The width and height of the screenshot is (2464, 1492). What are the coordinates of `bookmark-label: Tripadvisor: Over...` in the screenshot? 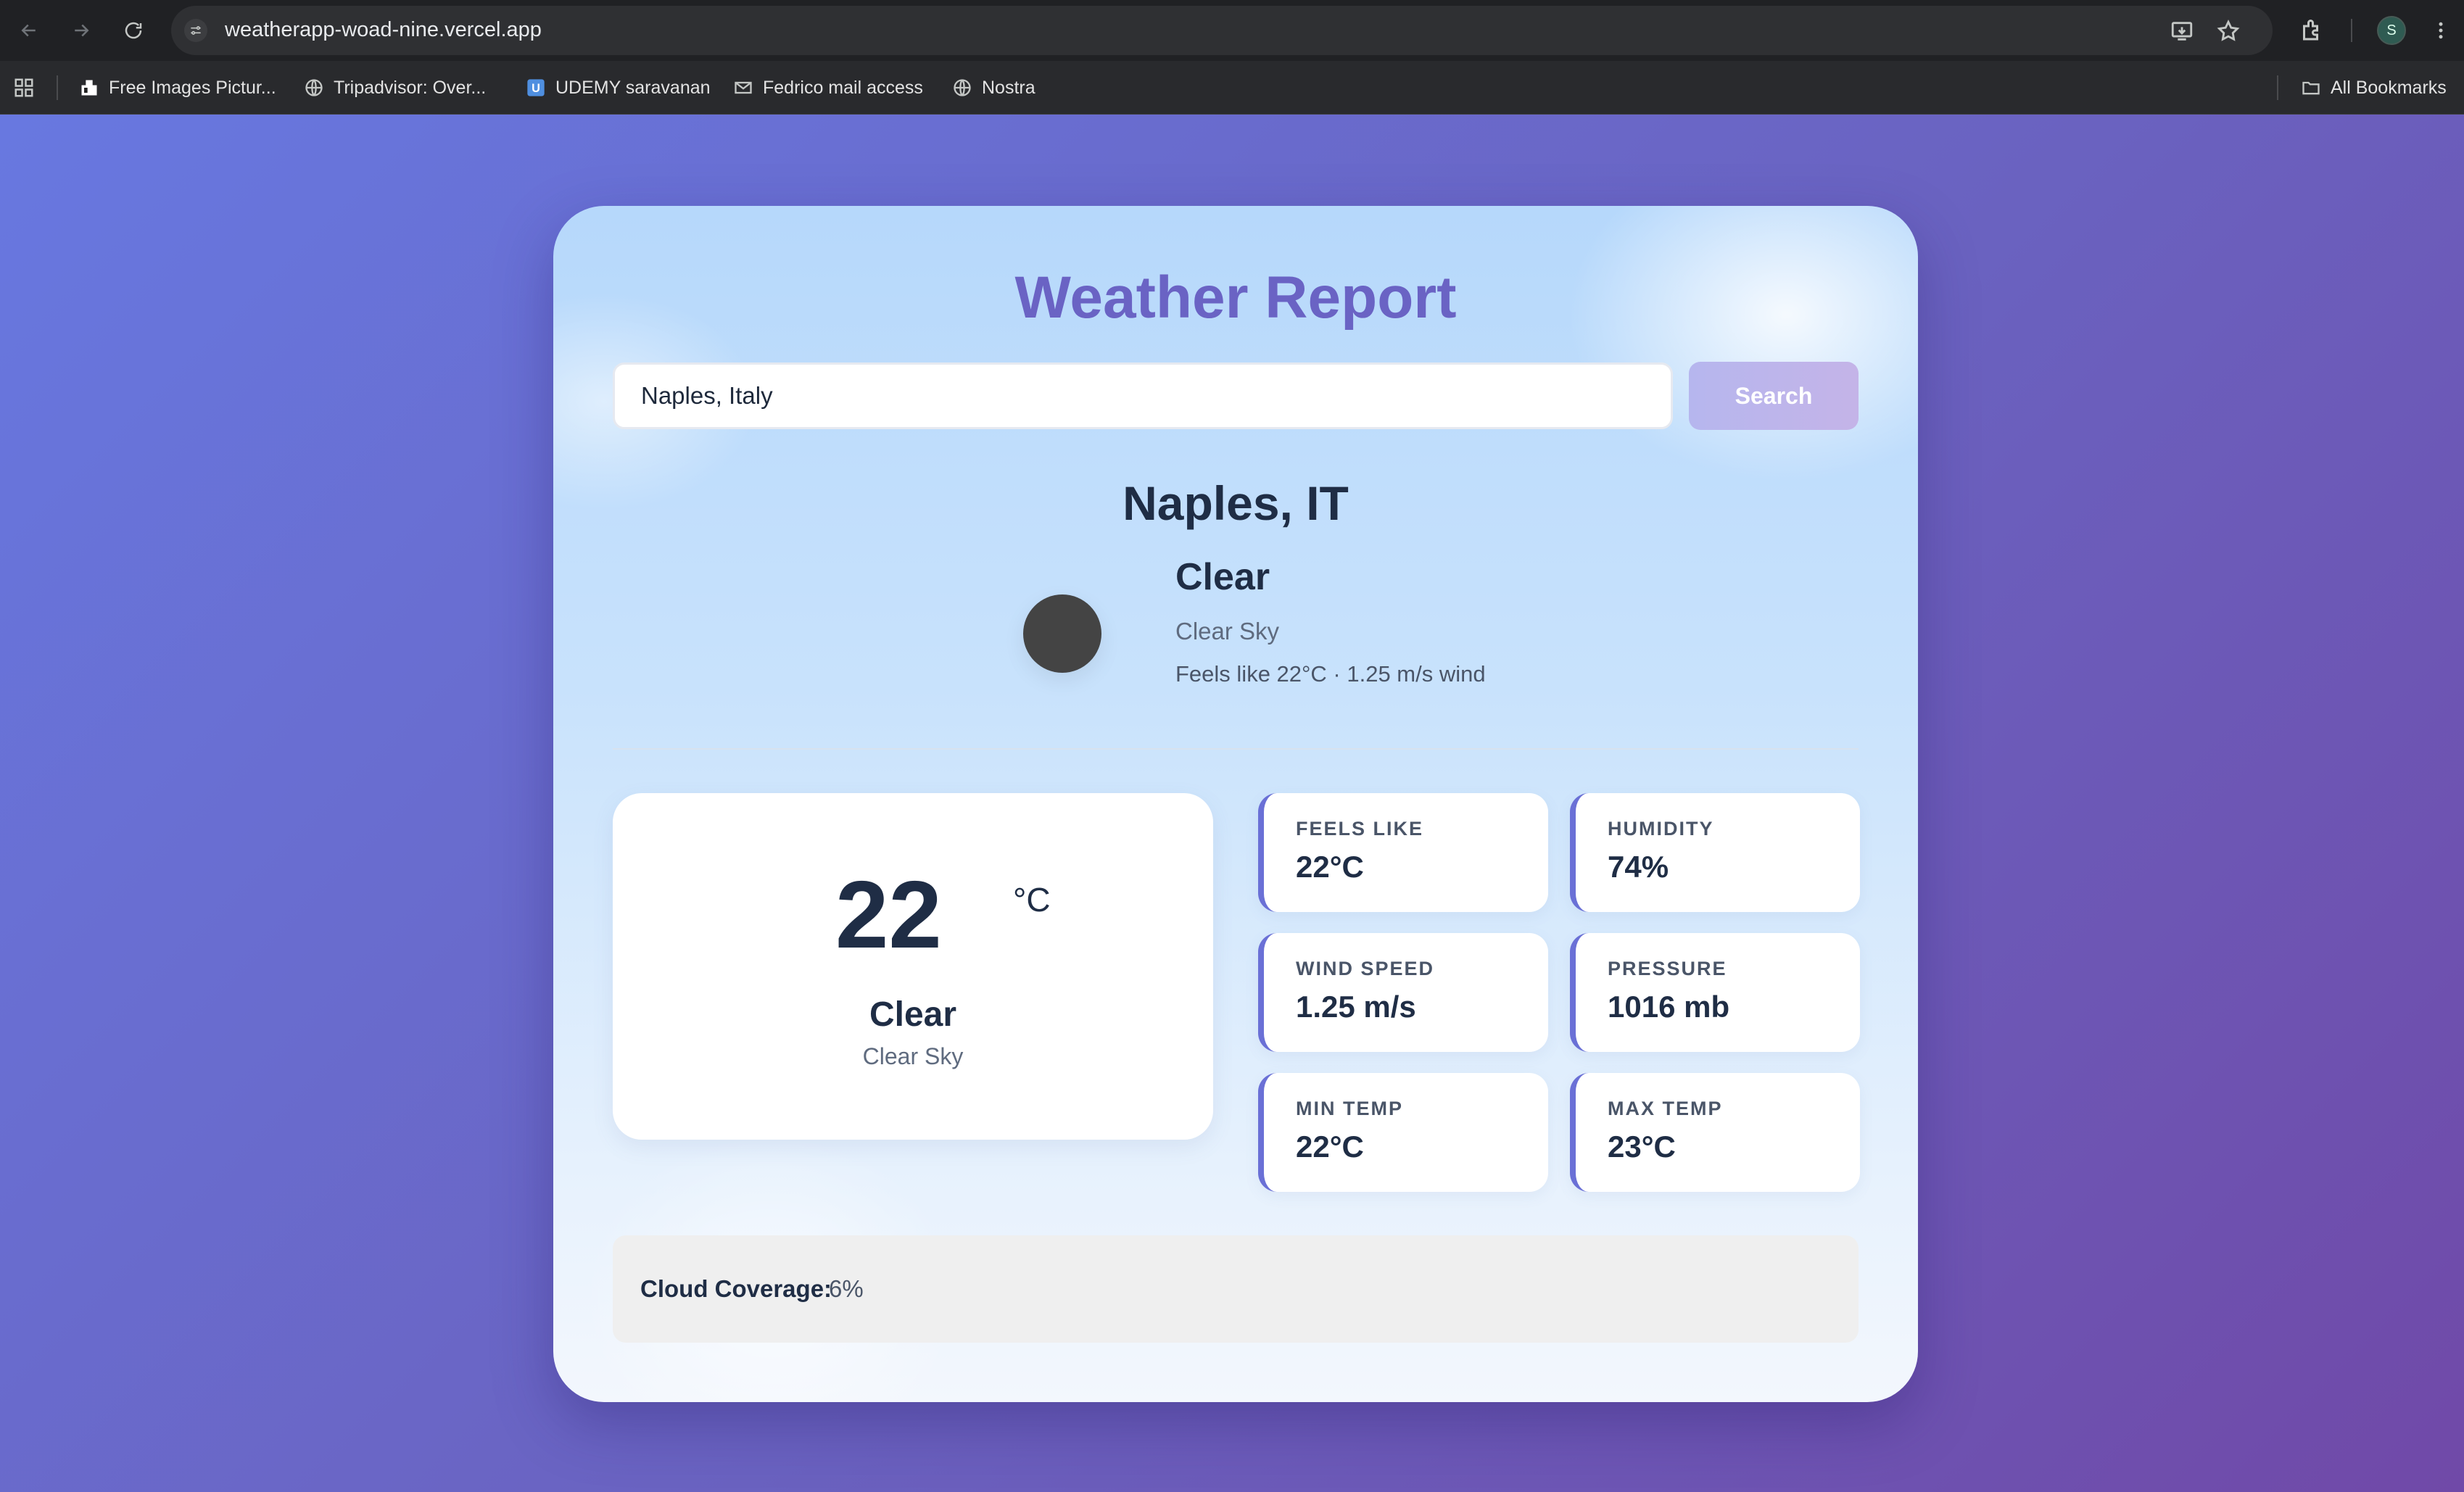 It's located at (410, 87).